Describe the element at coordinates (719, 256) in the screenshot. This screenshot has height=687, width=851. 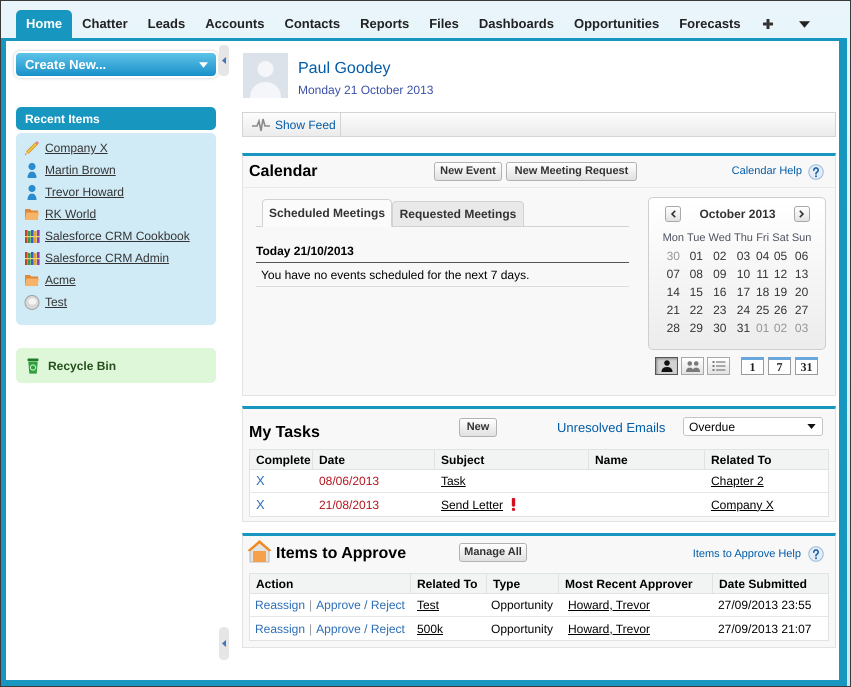
I see `calendar-day: 02` at that location.